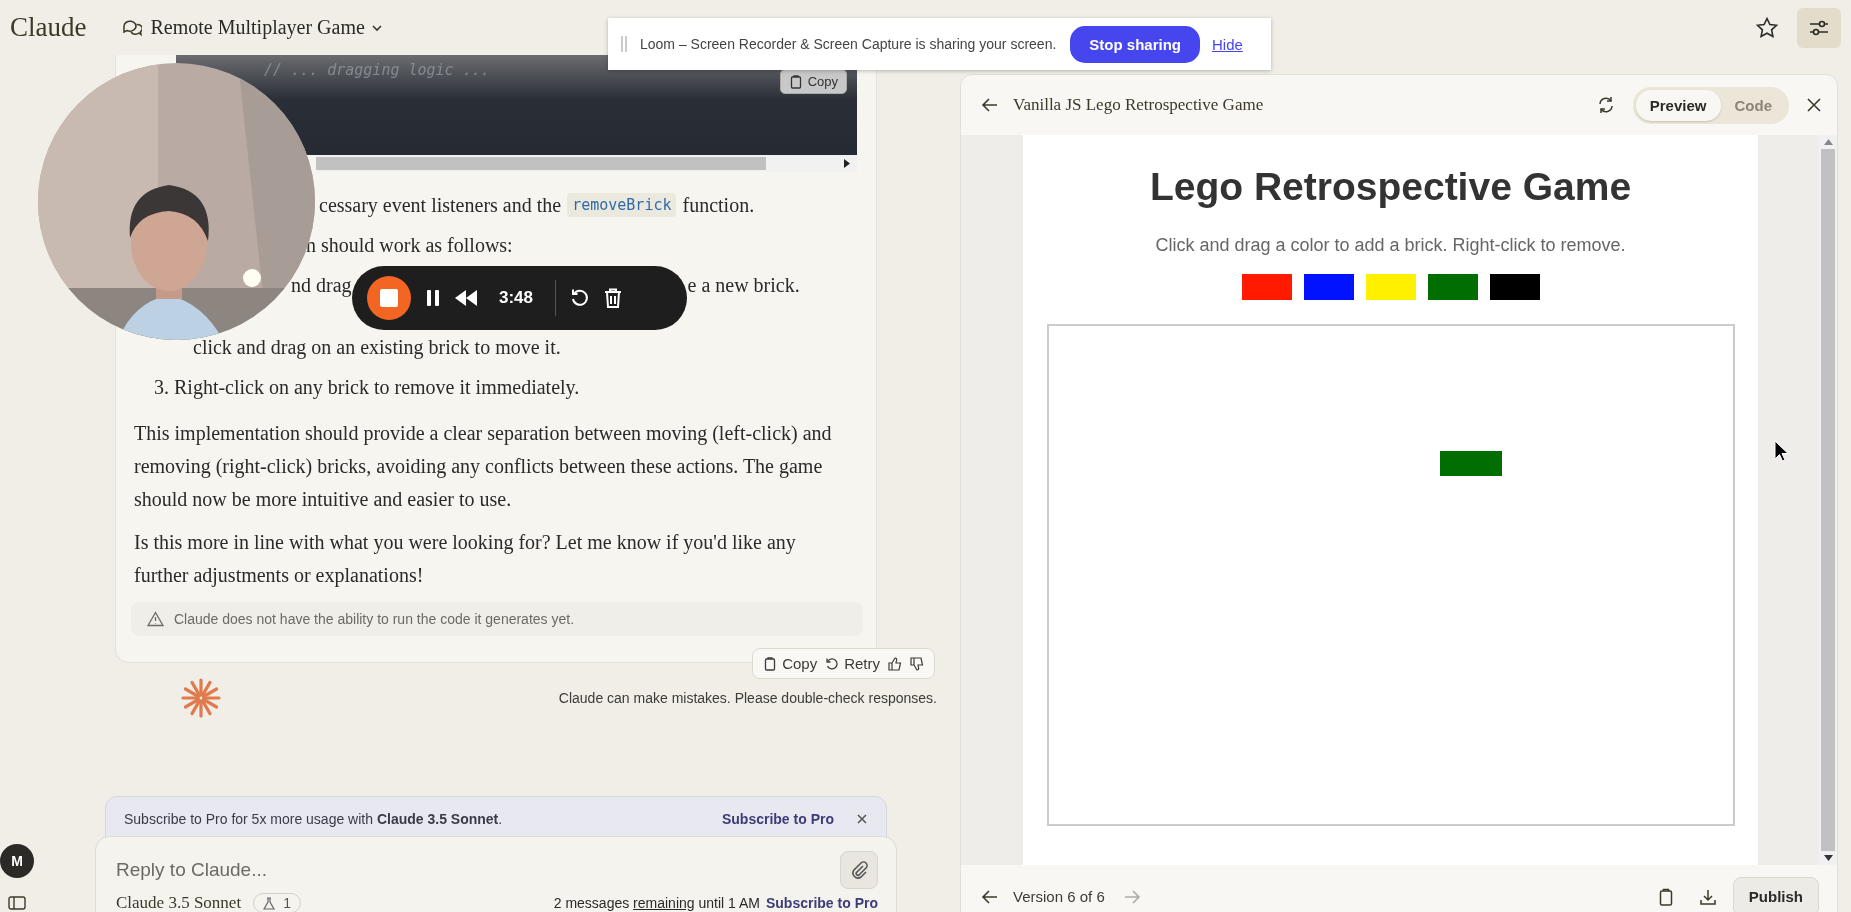 The height and width of the screenshot is (912, 1851). Describe the element at coordinates (1828, 500) in the screenshot. I see `vertical-scrollbar` at that location.